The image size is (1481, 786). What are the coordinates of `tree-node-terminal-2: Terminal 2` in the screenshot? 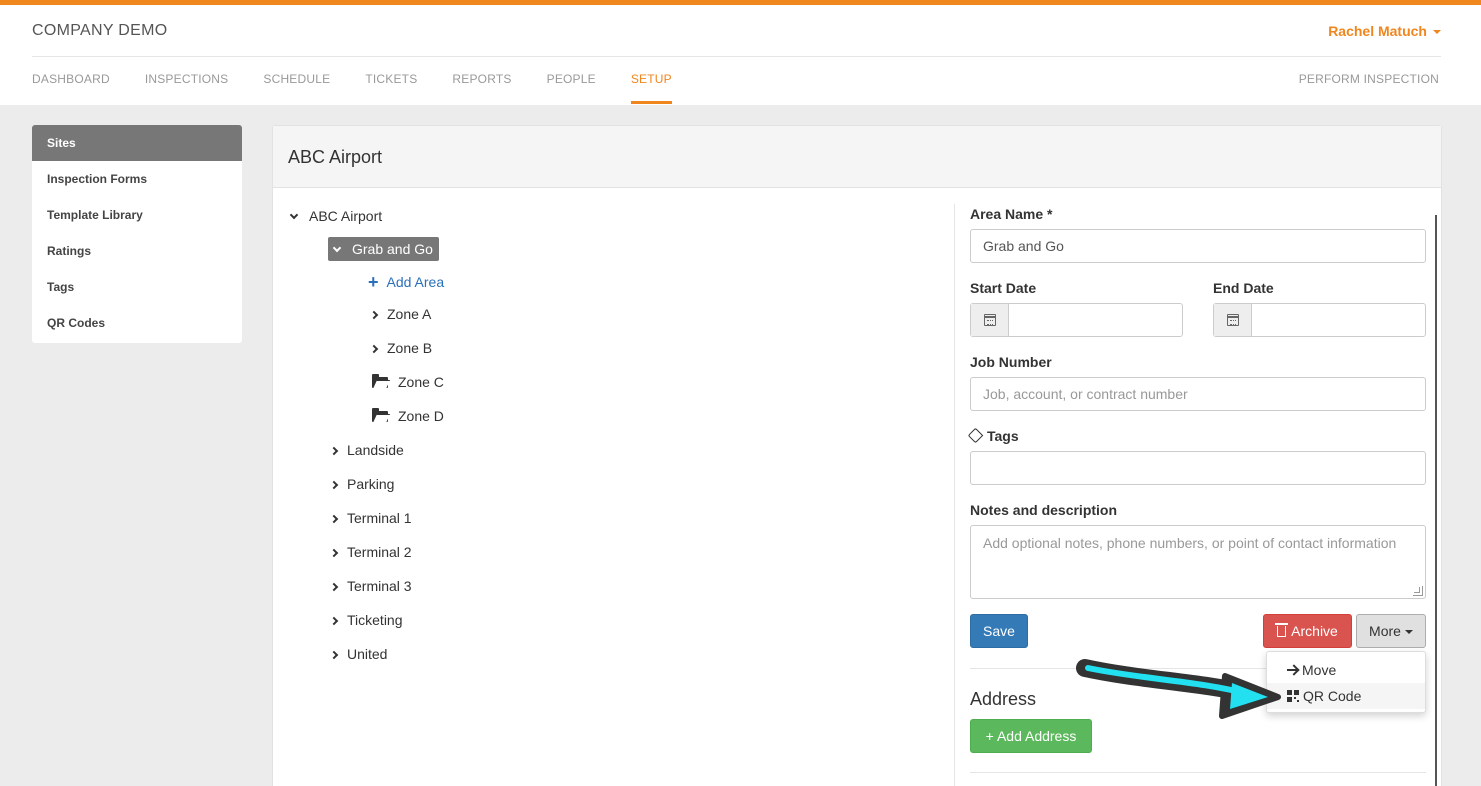 It's located at (370, 552).